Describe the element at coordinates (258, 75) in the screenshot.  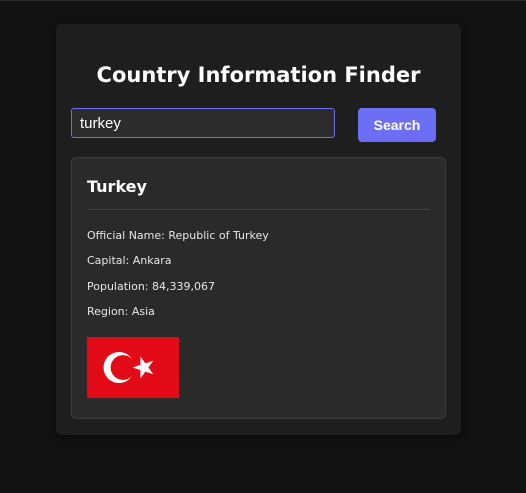
I see `page-title: Country Information Finder` at that location.